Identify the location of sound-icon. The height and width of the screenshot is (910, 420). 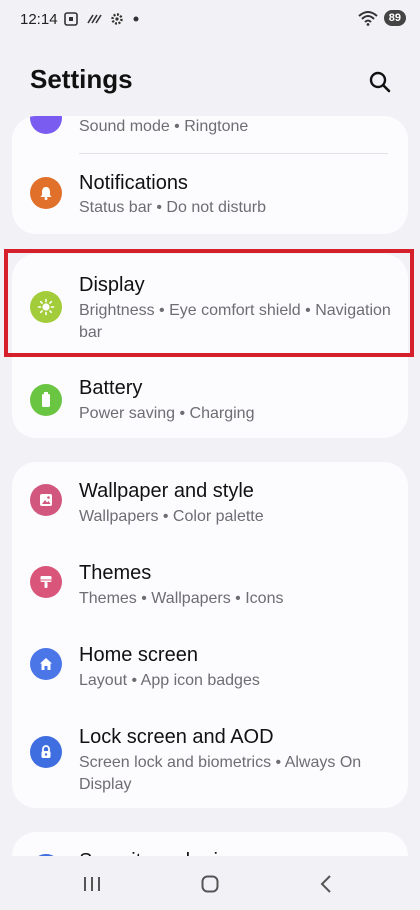
(46, 125).